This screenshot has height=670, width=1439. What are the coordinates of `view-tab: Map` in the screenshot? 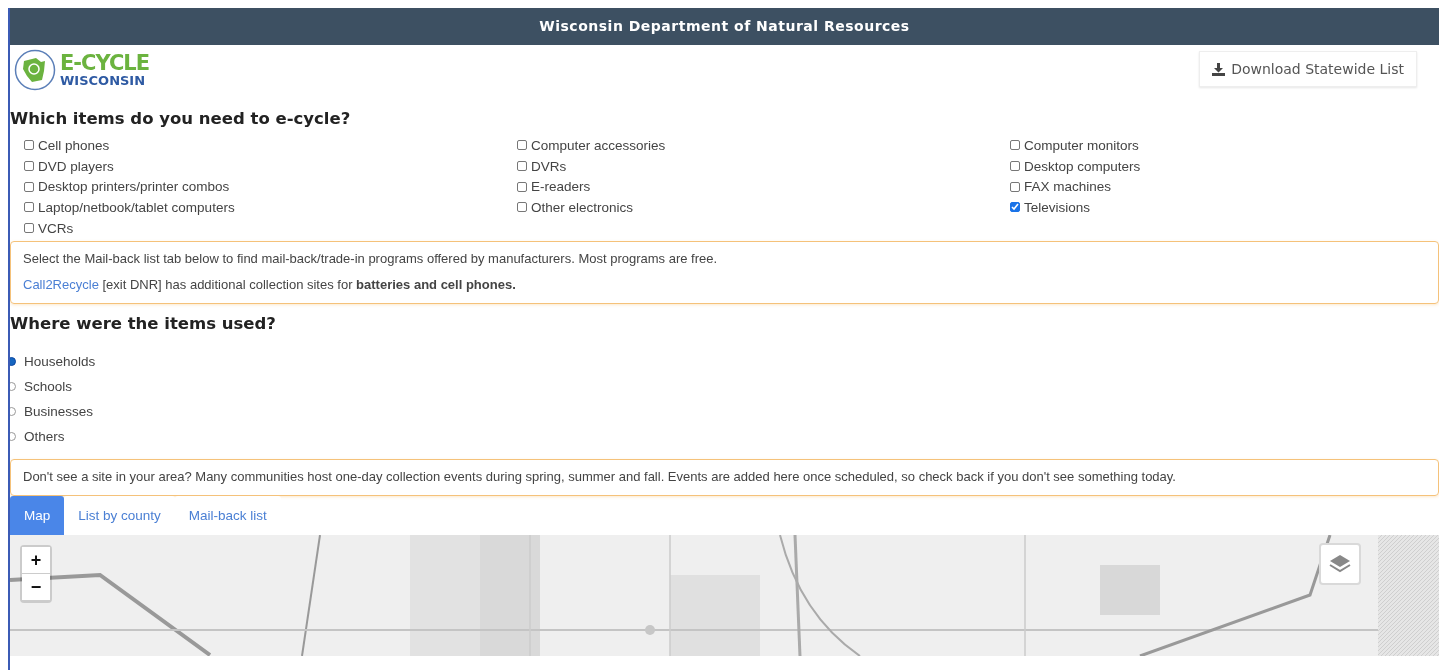 It's located at (37, 516).